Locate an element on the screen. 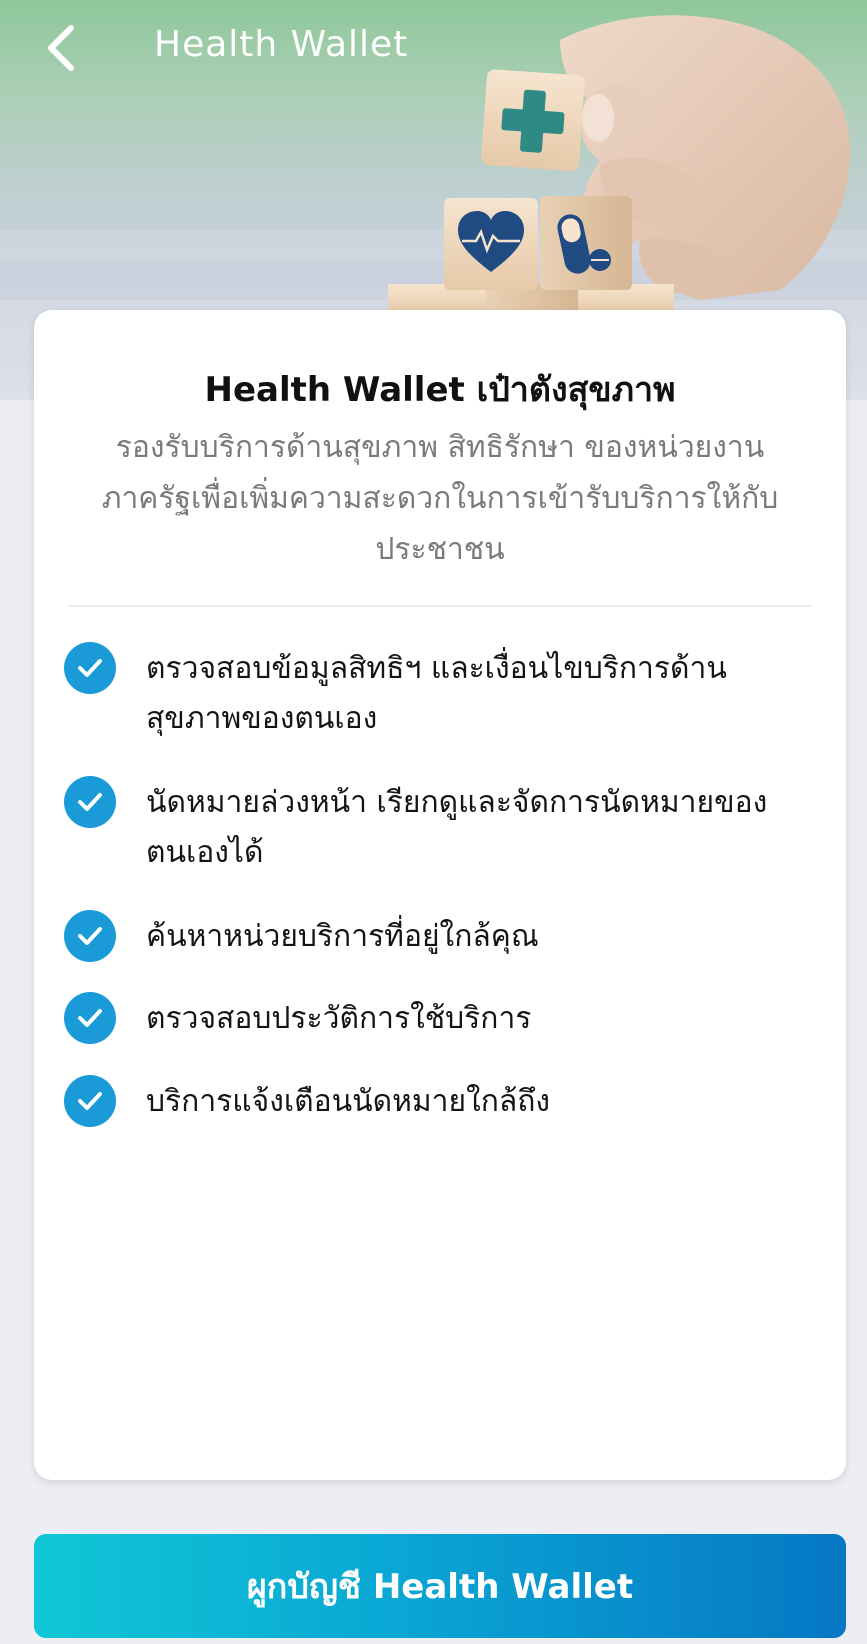 Image resolution: width=867 pixels, height=1644 pixels. feature-text: ค้นหาหน่วยบริการที่อยู่ใกล้คุณ is located at coordinates (342, 936).